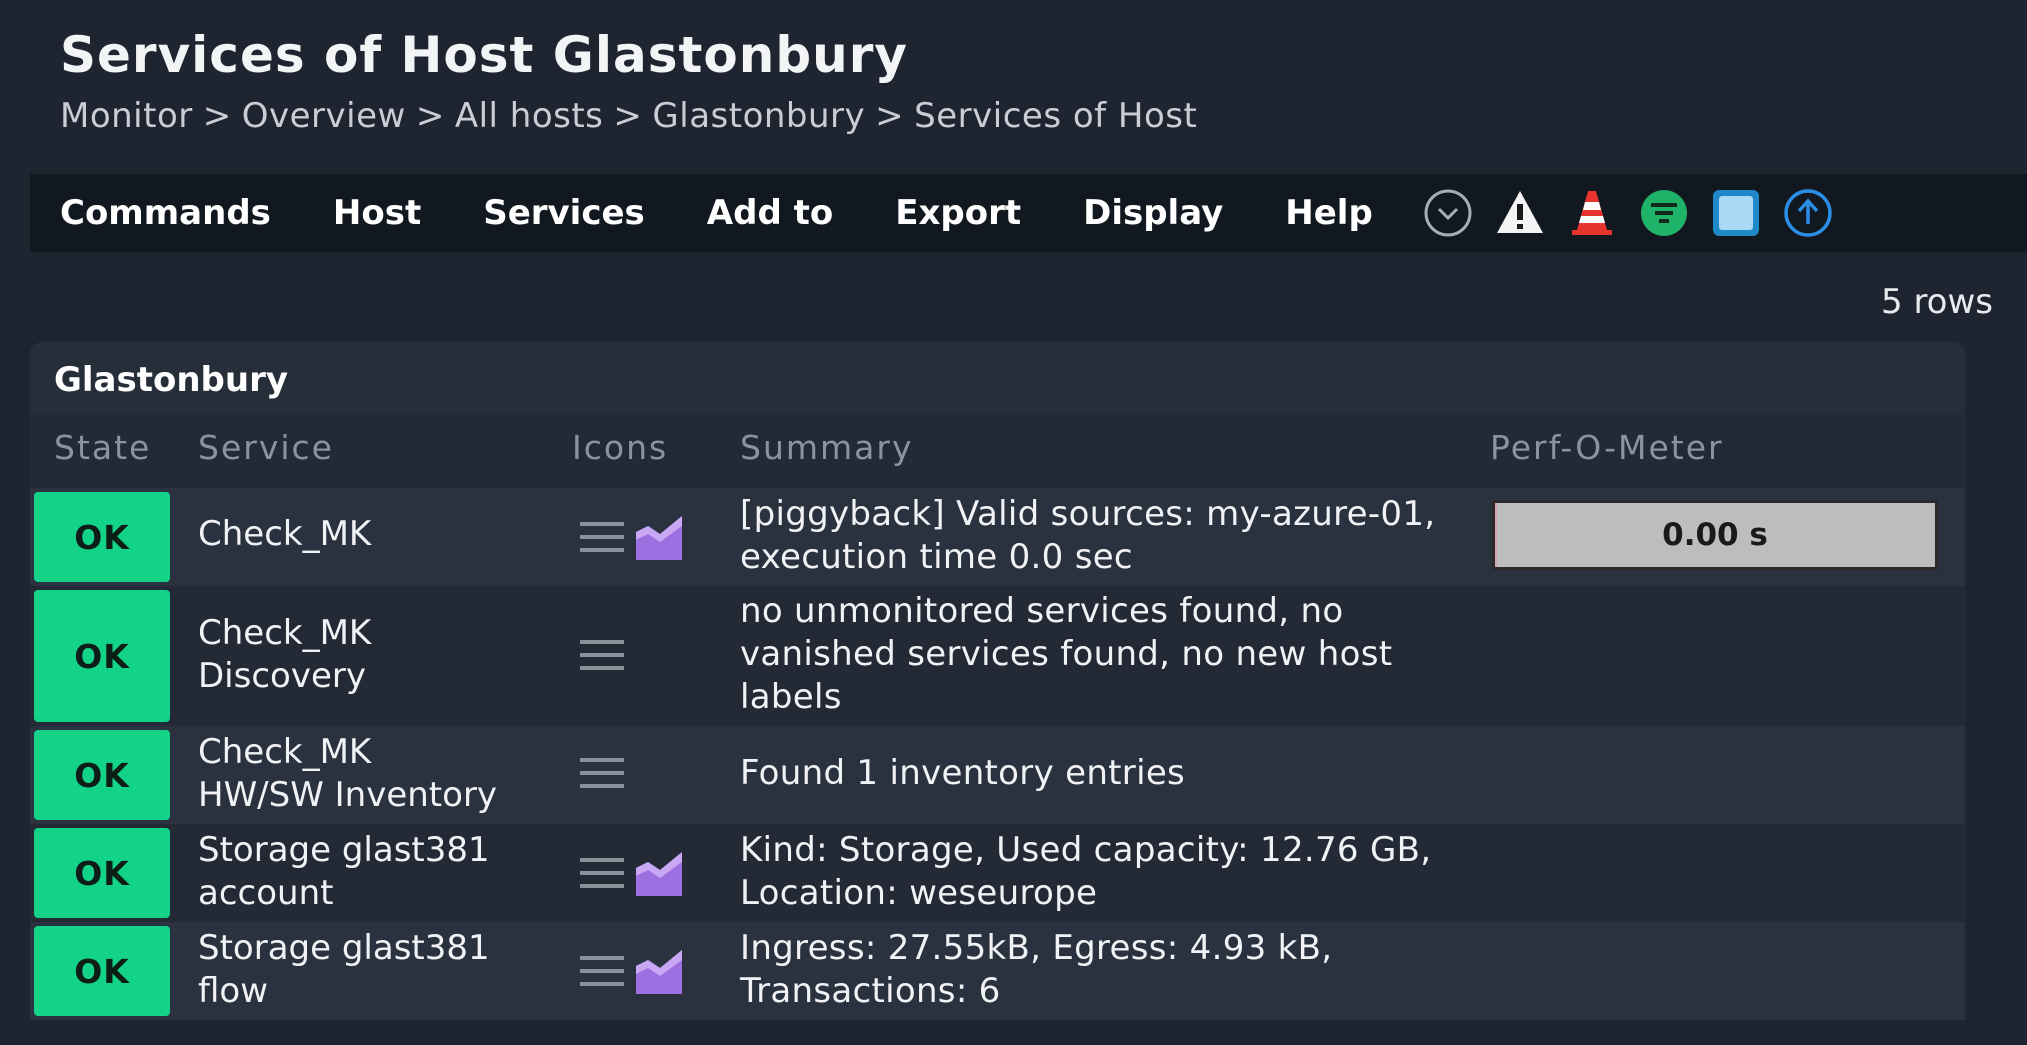 The width and height of the screenshot is (2027, 1045). Describe the element at coordinates (1086, 850) in the screenshot. I see `summary-line: Kind: Storage, Used capacity: 12.76 GB,` at that location.